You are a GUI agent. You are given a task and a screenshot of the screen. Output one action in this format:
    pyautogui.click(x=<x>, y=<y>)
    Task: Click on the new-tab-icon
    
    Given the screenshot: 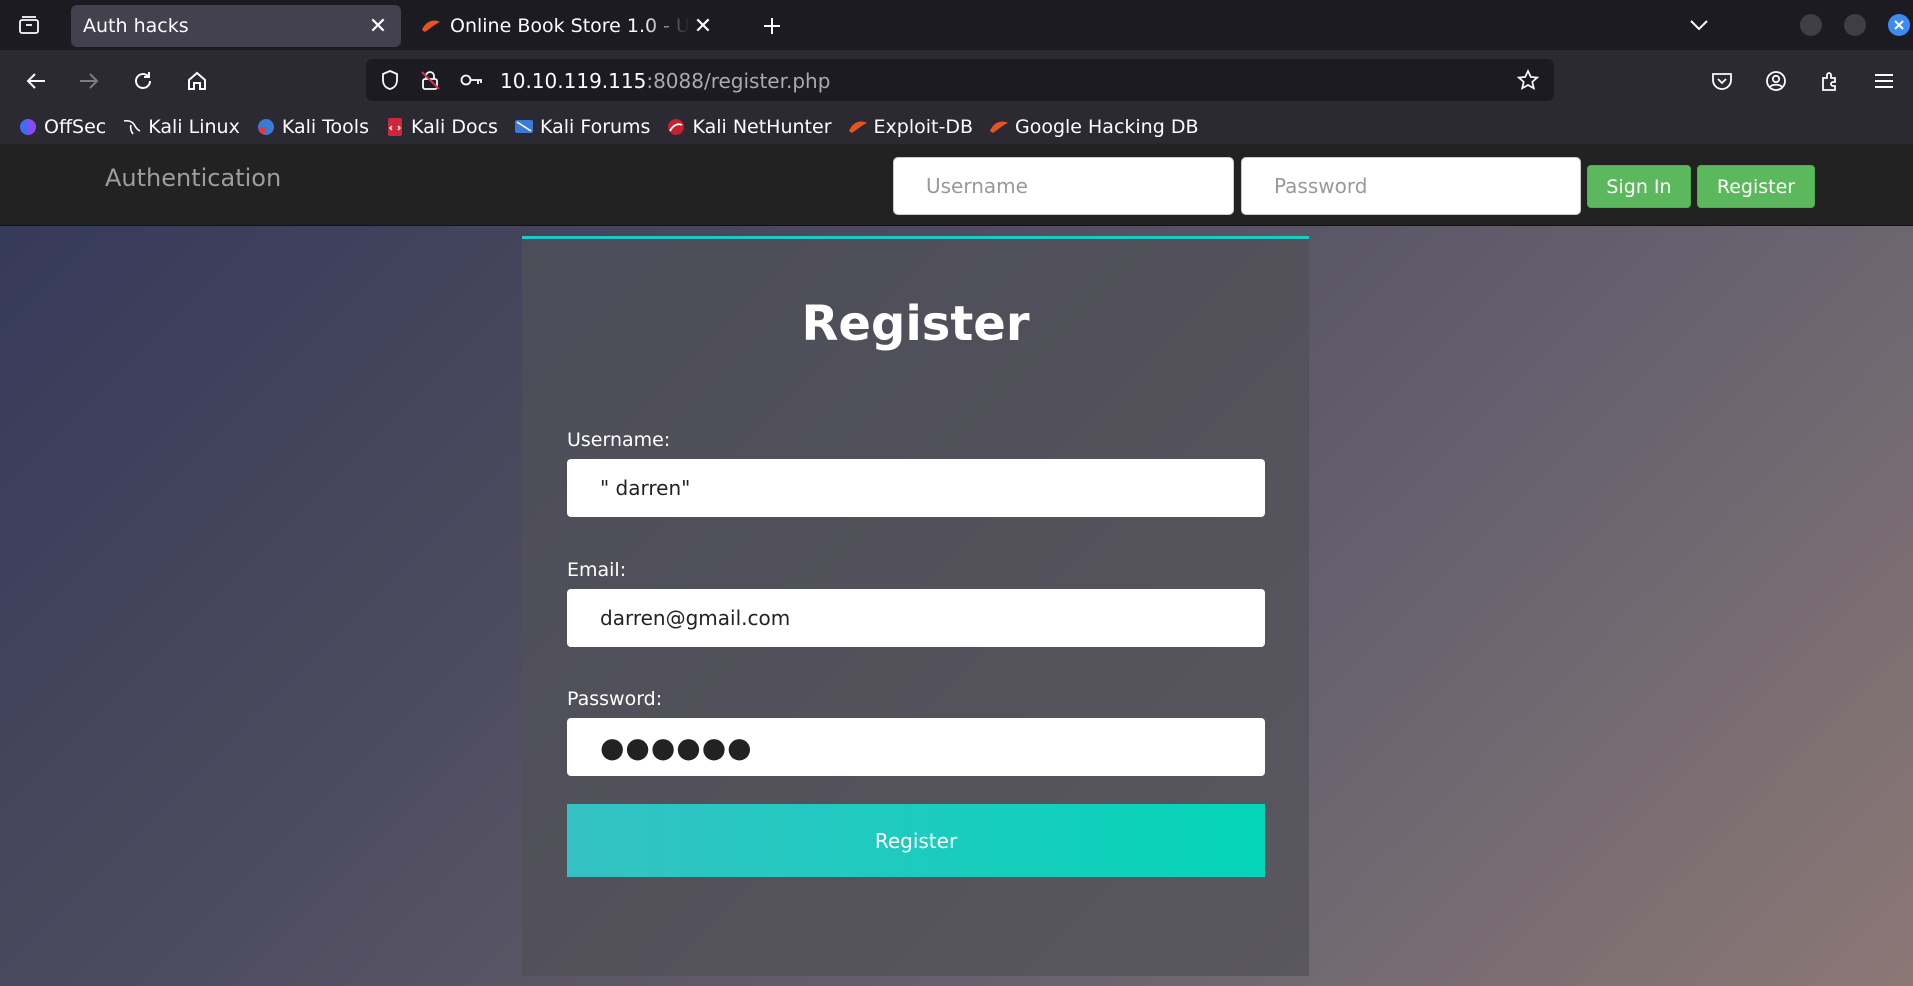 What is the action you would take?
    pyautogui.click(x=772, y=26)
    